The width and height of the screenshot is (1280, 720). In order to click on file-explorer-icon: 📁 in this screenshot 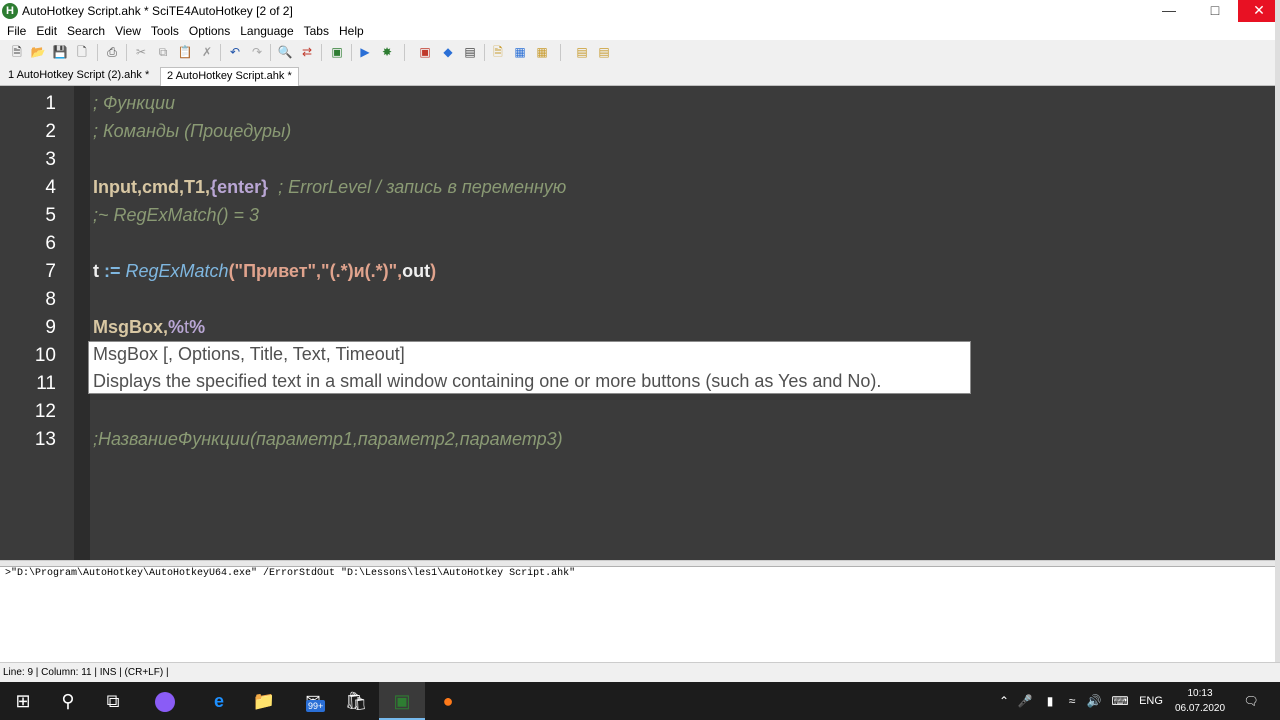, I will do `click(264, 701)`.